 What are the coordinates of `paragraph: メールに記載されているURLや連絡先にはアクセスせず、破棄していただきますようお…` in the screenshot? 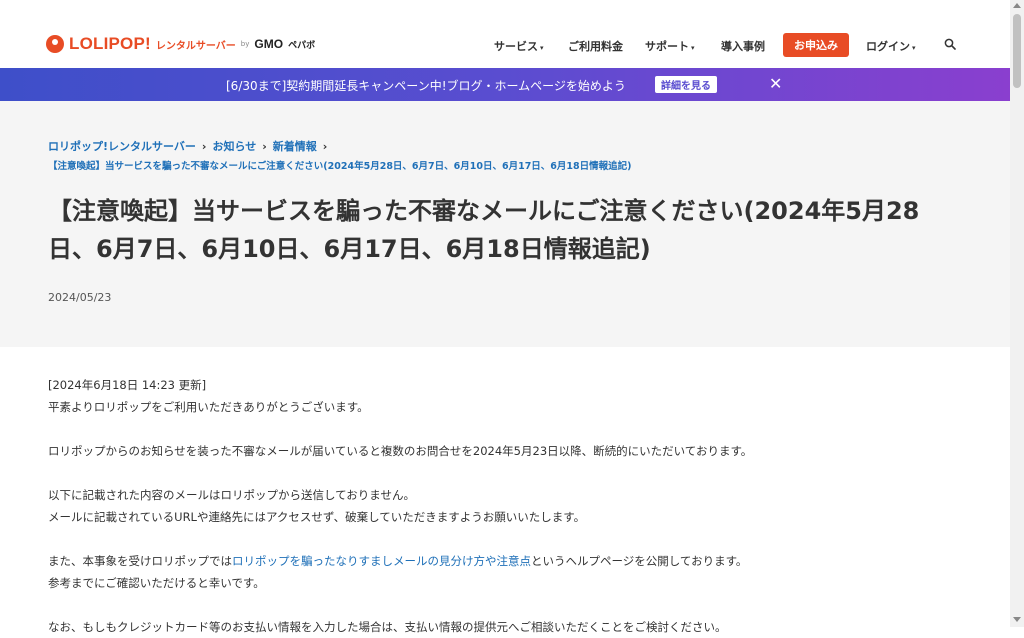 It's located at (317, 517).